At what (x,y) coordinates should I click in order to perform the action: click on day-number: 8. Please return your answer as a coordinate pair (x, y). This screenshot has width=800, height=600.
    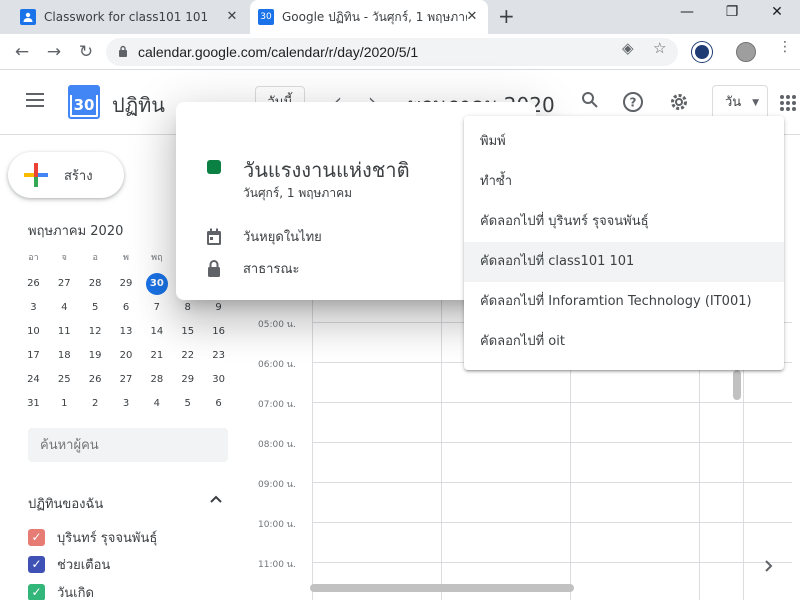
    Looking at the image, I should click on (187, 307).